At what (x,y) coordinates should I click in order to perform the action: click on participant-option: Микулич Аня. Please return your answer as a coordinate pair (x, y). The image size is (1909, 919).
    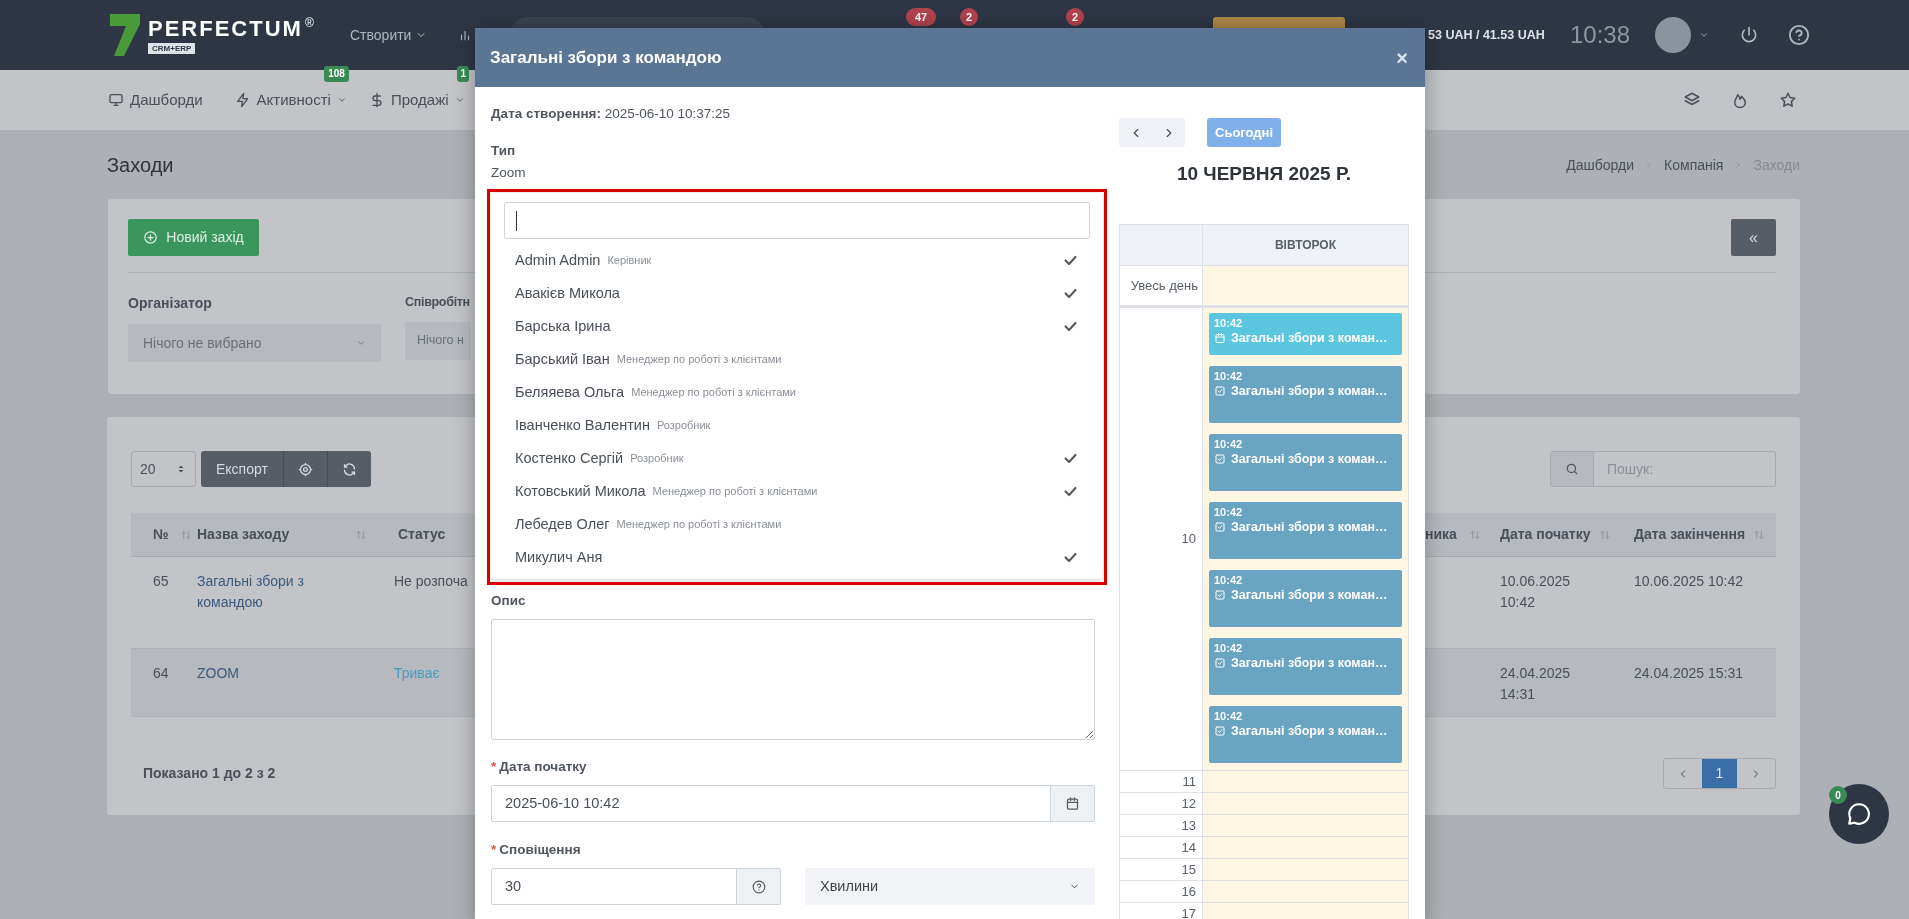
    Looking at the image, I should click on (797, 557).